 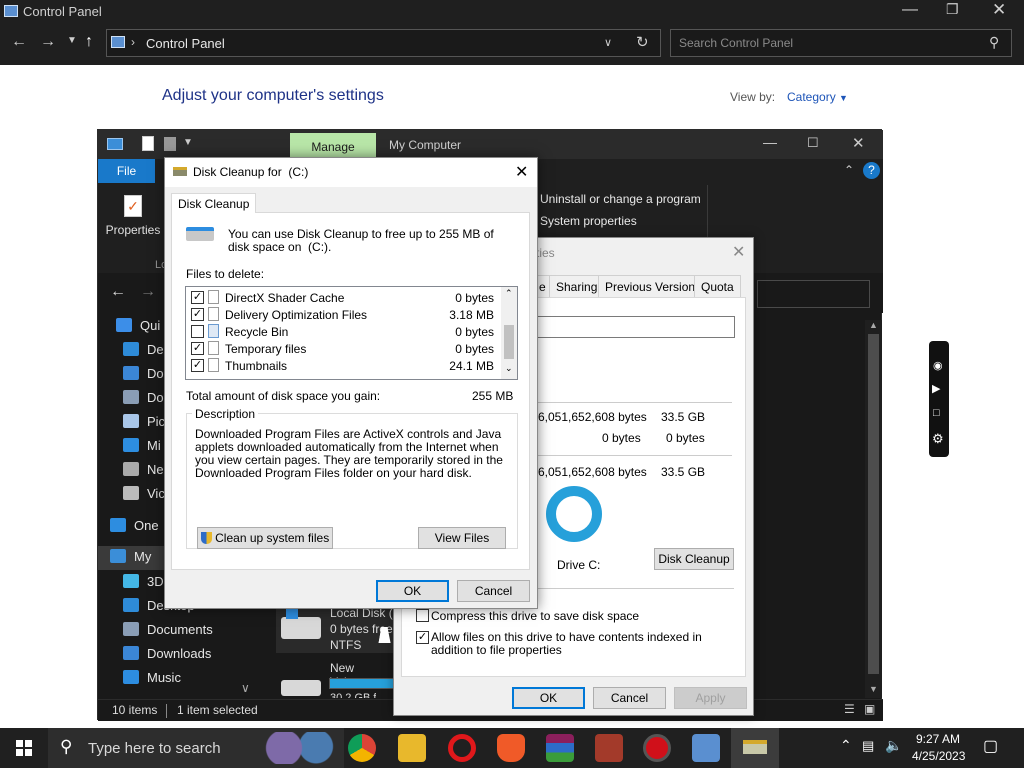 What do you see at coordinates (609, 748) in the screenshot?
I see `game-app-icon` at bounding box center [609, 748].